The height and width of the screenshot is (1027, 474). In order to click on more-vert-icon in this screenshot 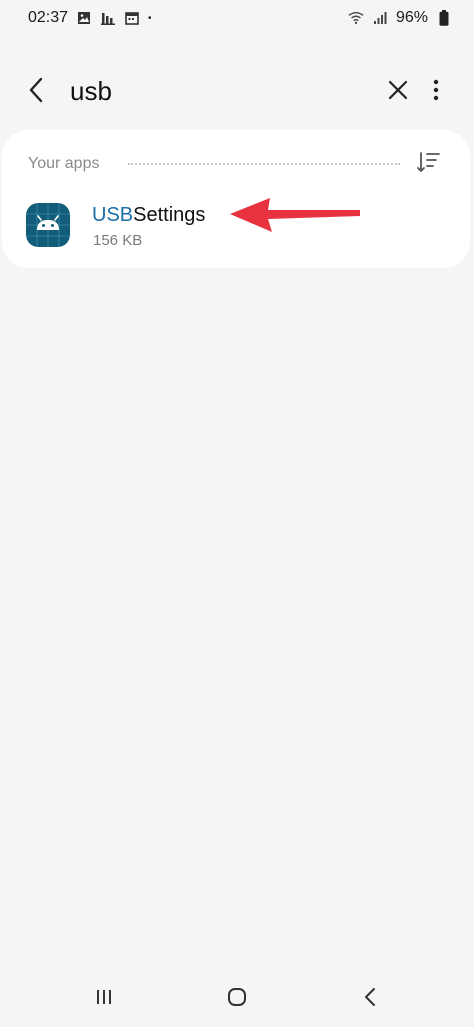, I will do `click(436, 92)`.